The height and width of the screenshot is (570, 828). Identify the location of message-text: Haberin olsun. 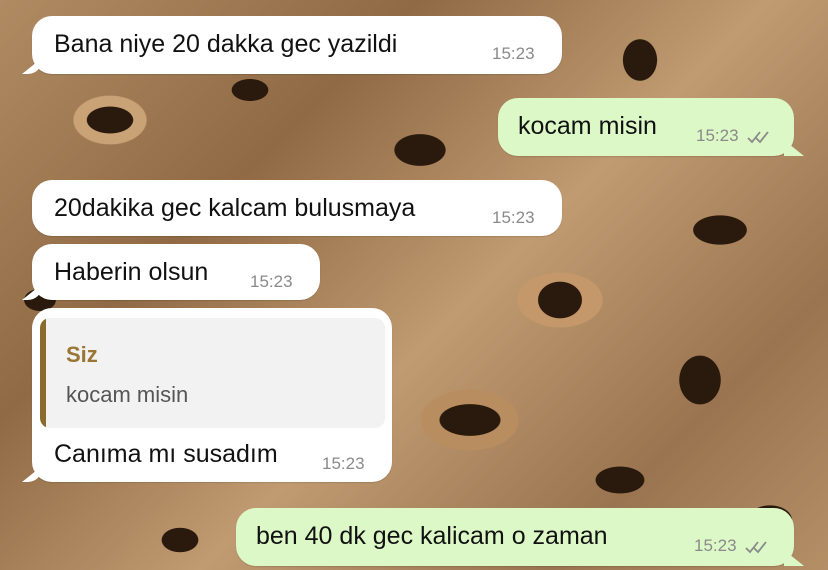
(131, 272).